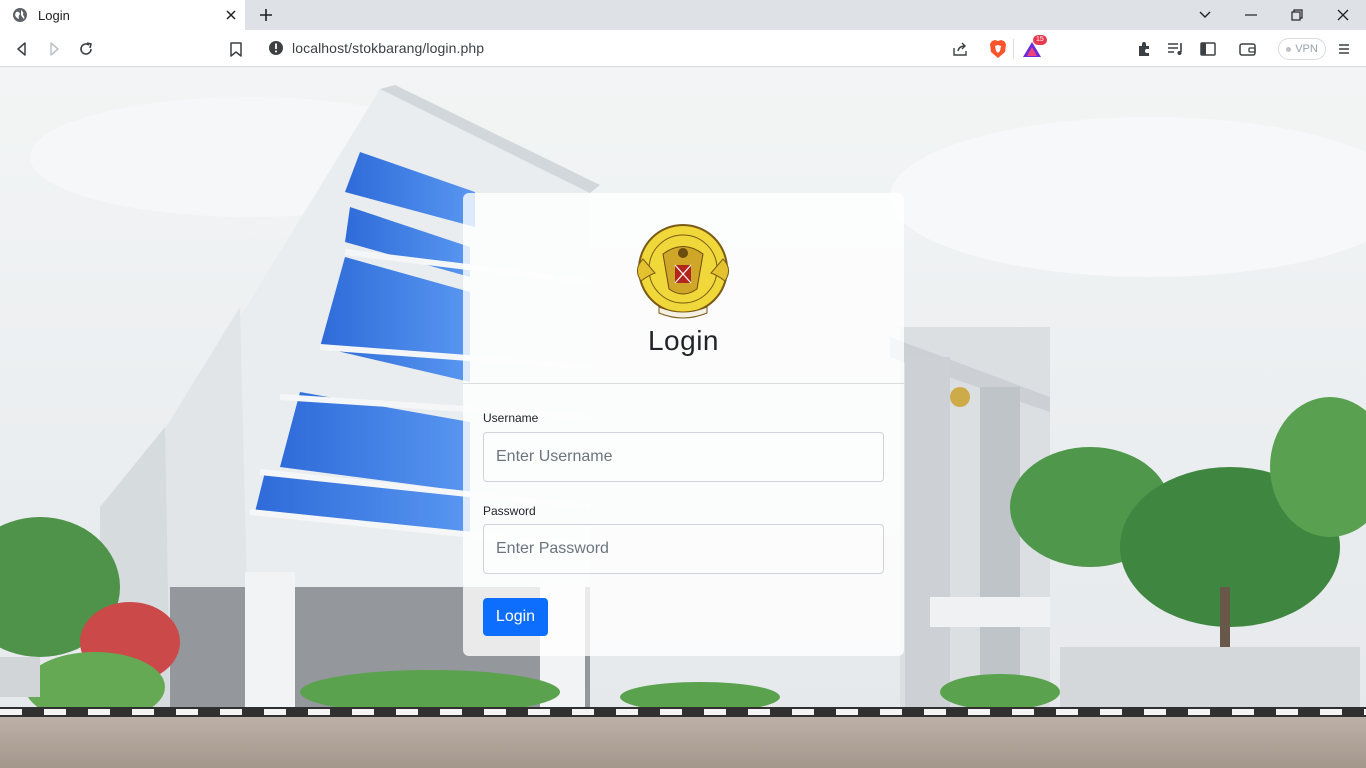  I want to click on brave-rewards-icon: 15, so click(1033, 48).